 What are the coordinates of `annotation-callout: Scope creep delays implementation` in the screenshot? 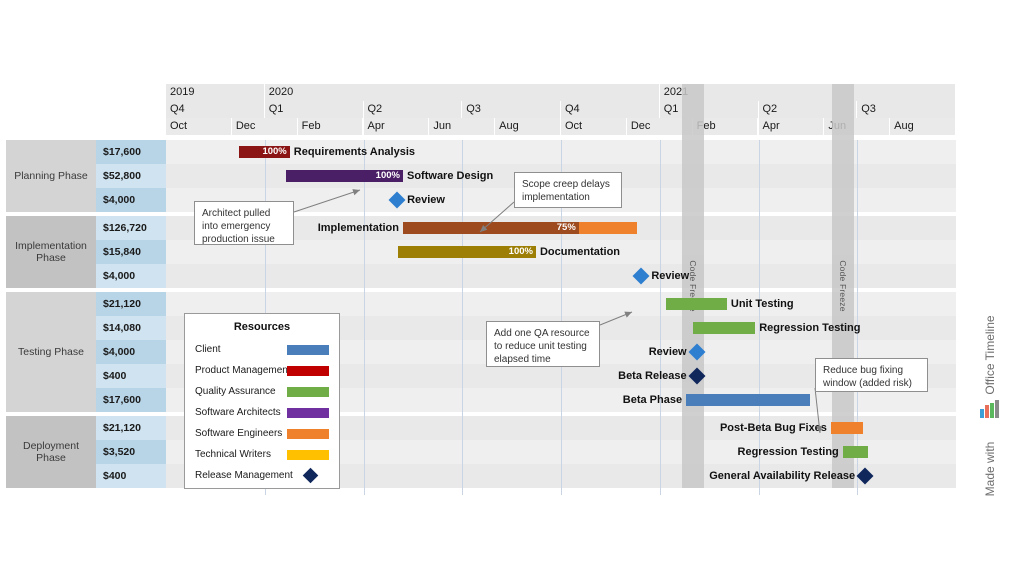 It's located at (568, 190).